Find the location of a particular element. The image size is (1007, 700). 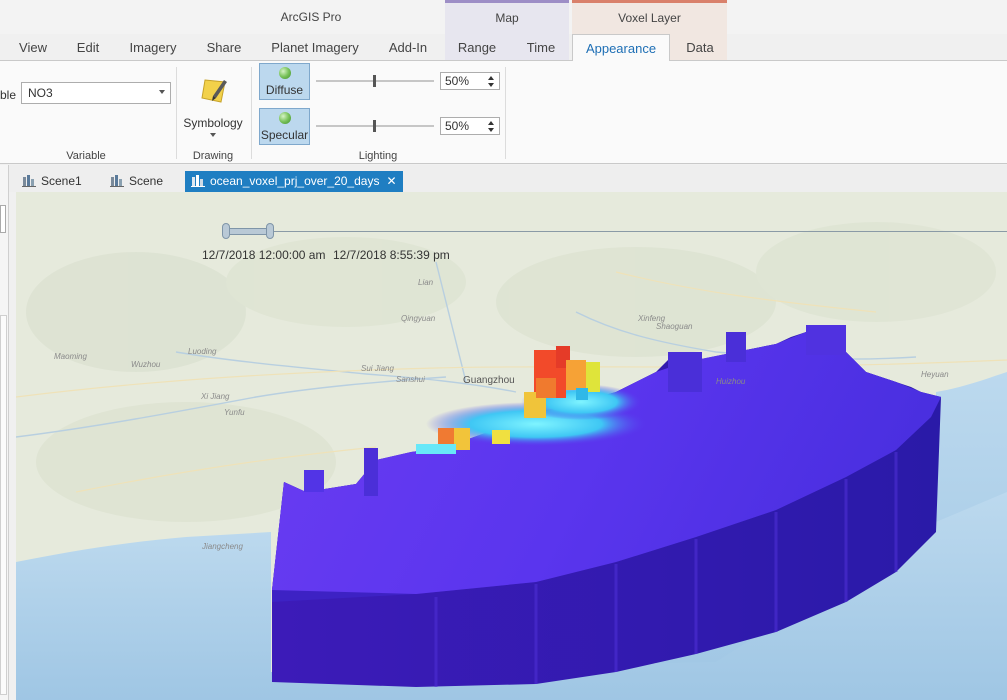

time-slider-track is located at coordinates (614, 231).